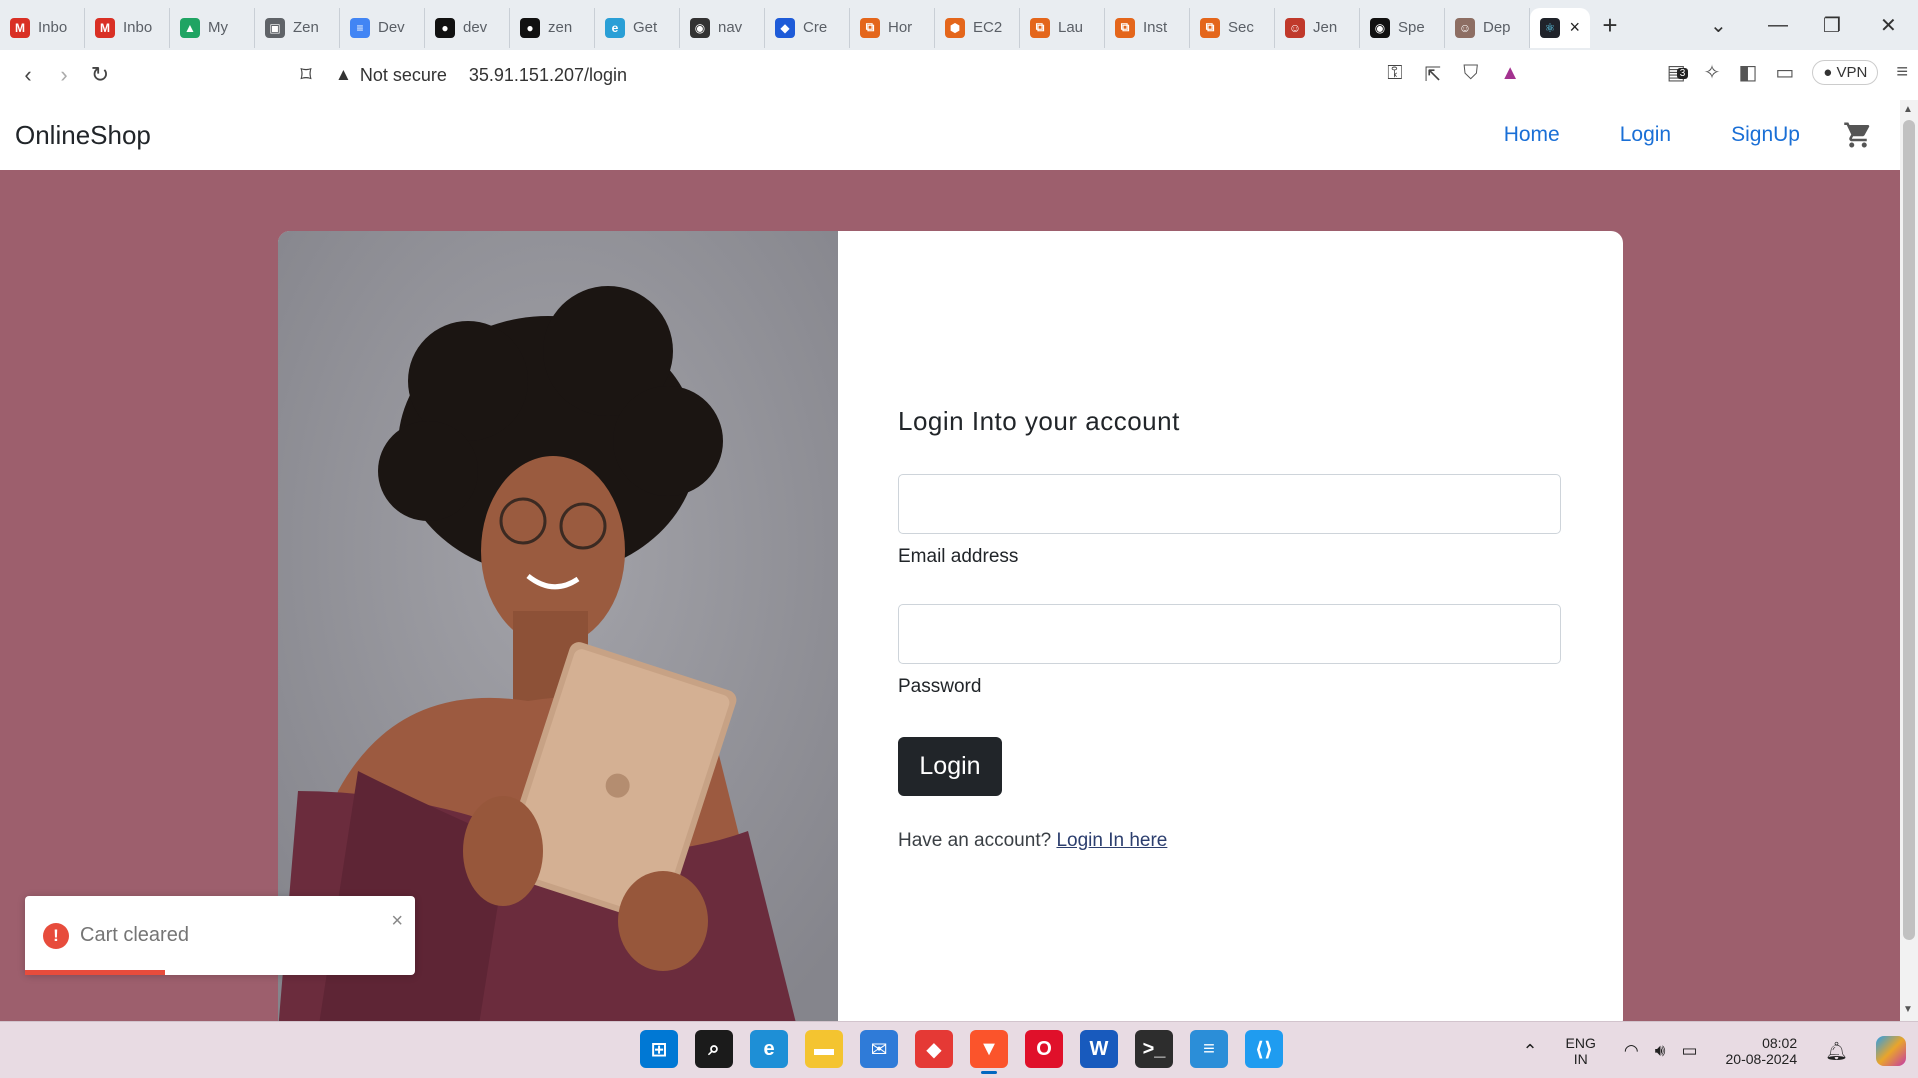  What do you see at coordinates (659, 1049) in the screenshot?
I see `start-icon: ⊞` at bounding box center [659, 1049].